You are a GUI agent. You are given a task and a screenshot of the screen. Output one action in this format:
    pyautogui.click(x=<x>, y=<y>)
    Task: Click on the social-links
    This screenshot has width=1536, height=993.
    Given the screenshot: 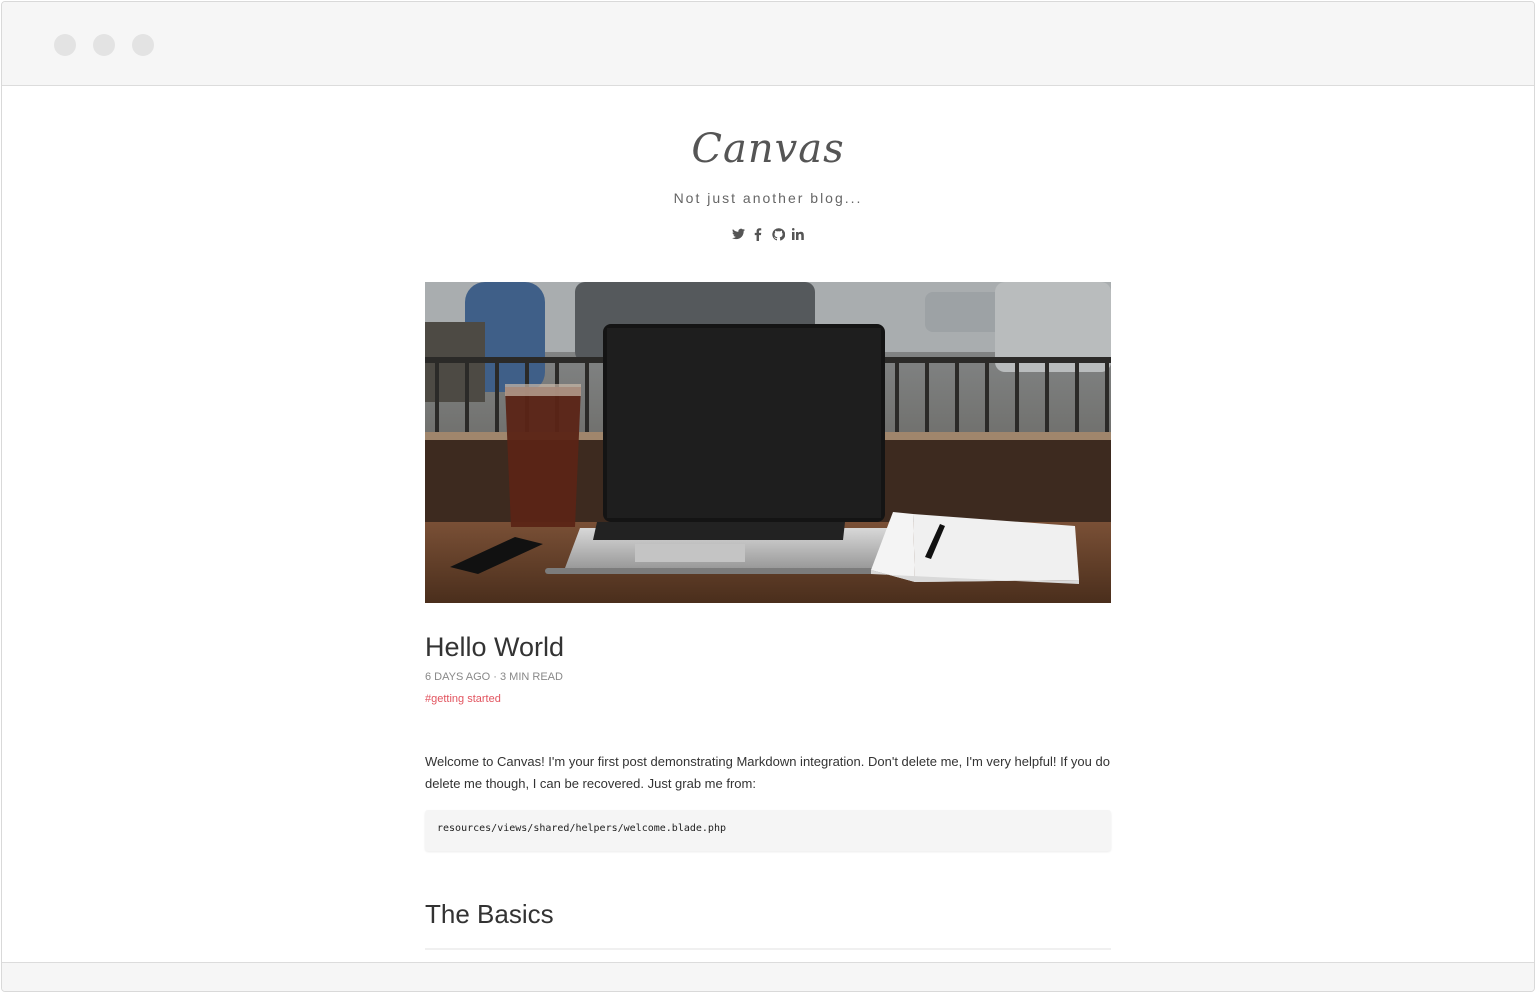 What is the action you would take?
    pyautogui.click(x=768, y=234)
    